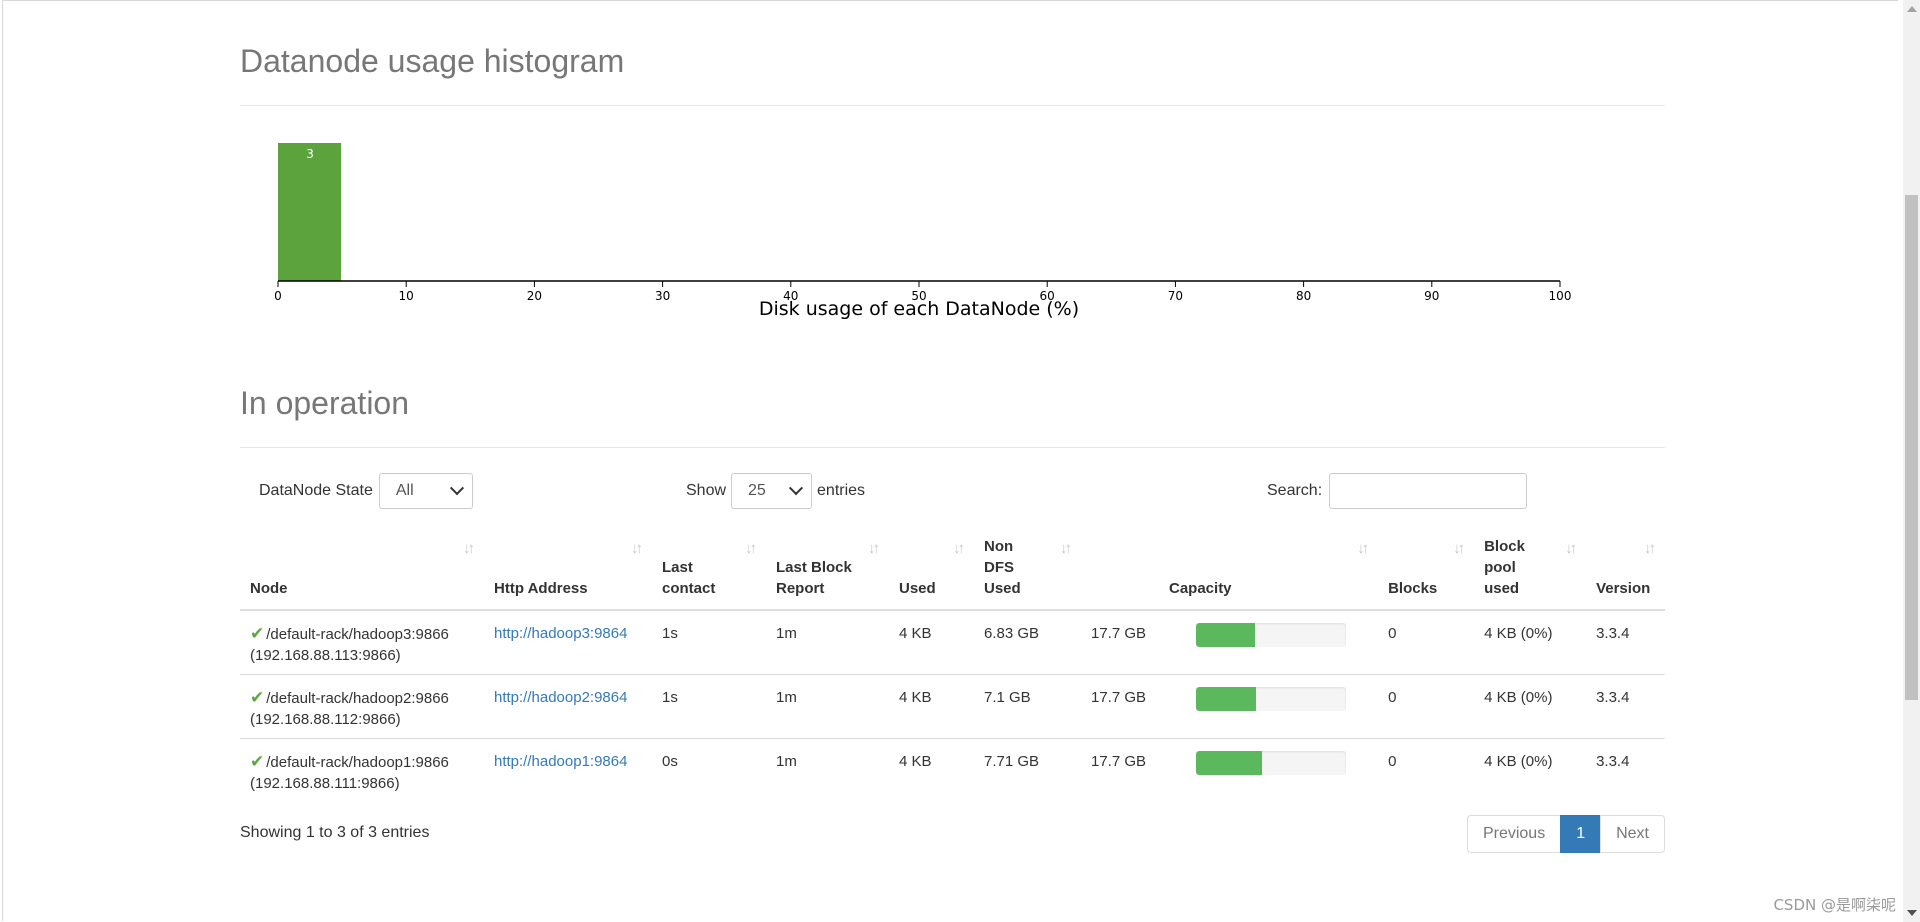 This screenshot has height=922, width=1920. Describe the element at coordinates (919, 309) in the screenshot. I see `x-axis-label: Disk usage of each DataNode (%)` at that location.